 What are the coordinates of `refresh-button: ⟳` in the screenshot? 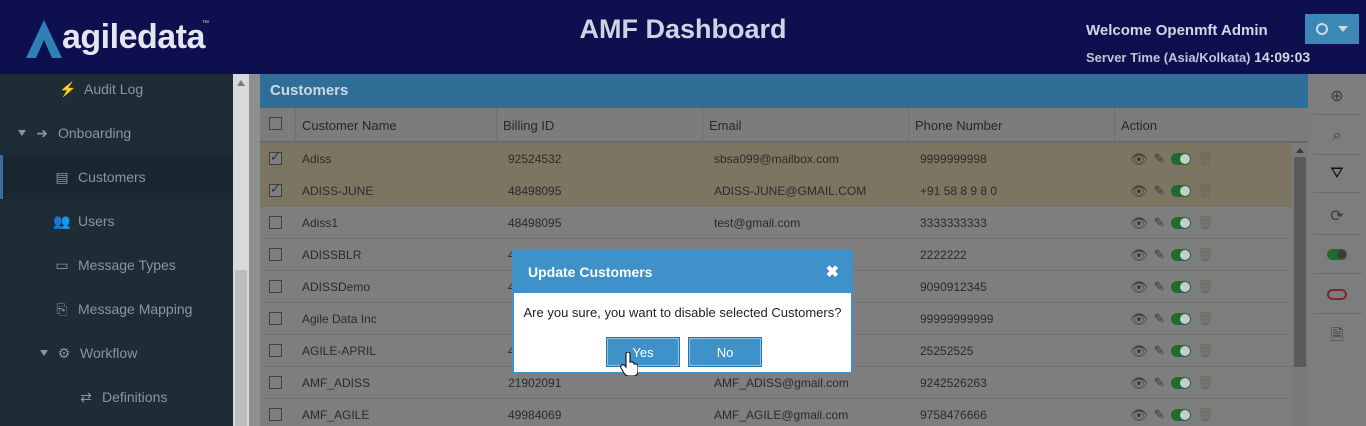 It's located at (1337, 216).